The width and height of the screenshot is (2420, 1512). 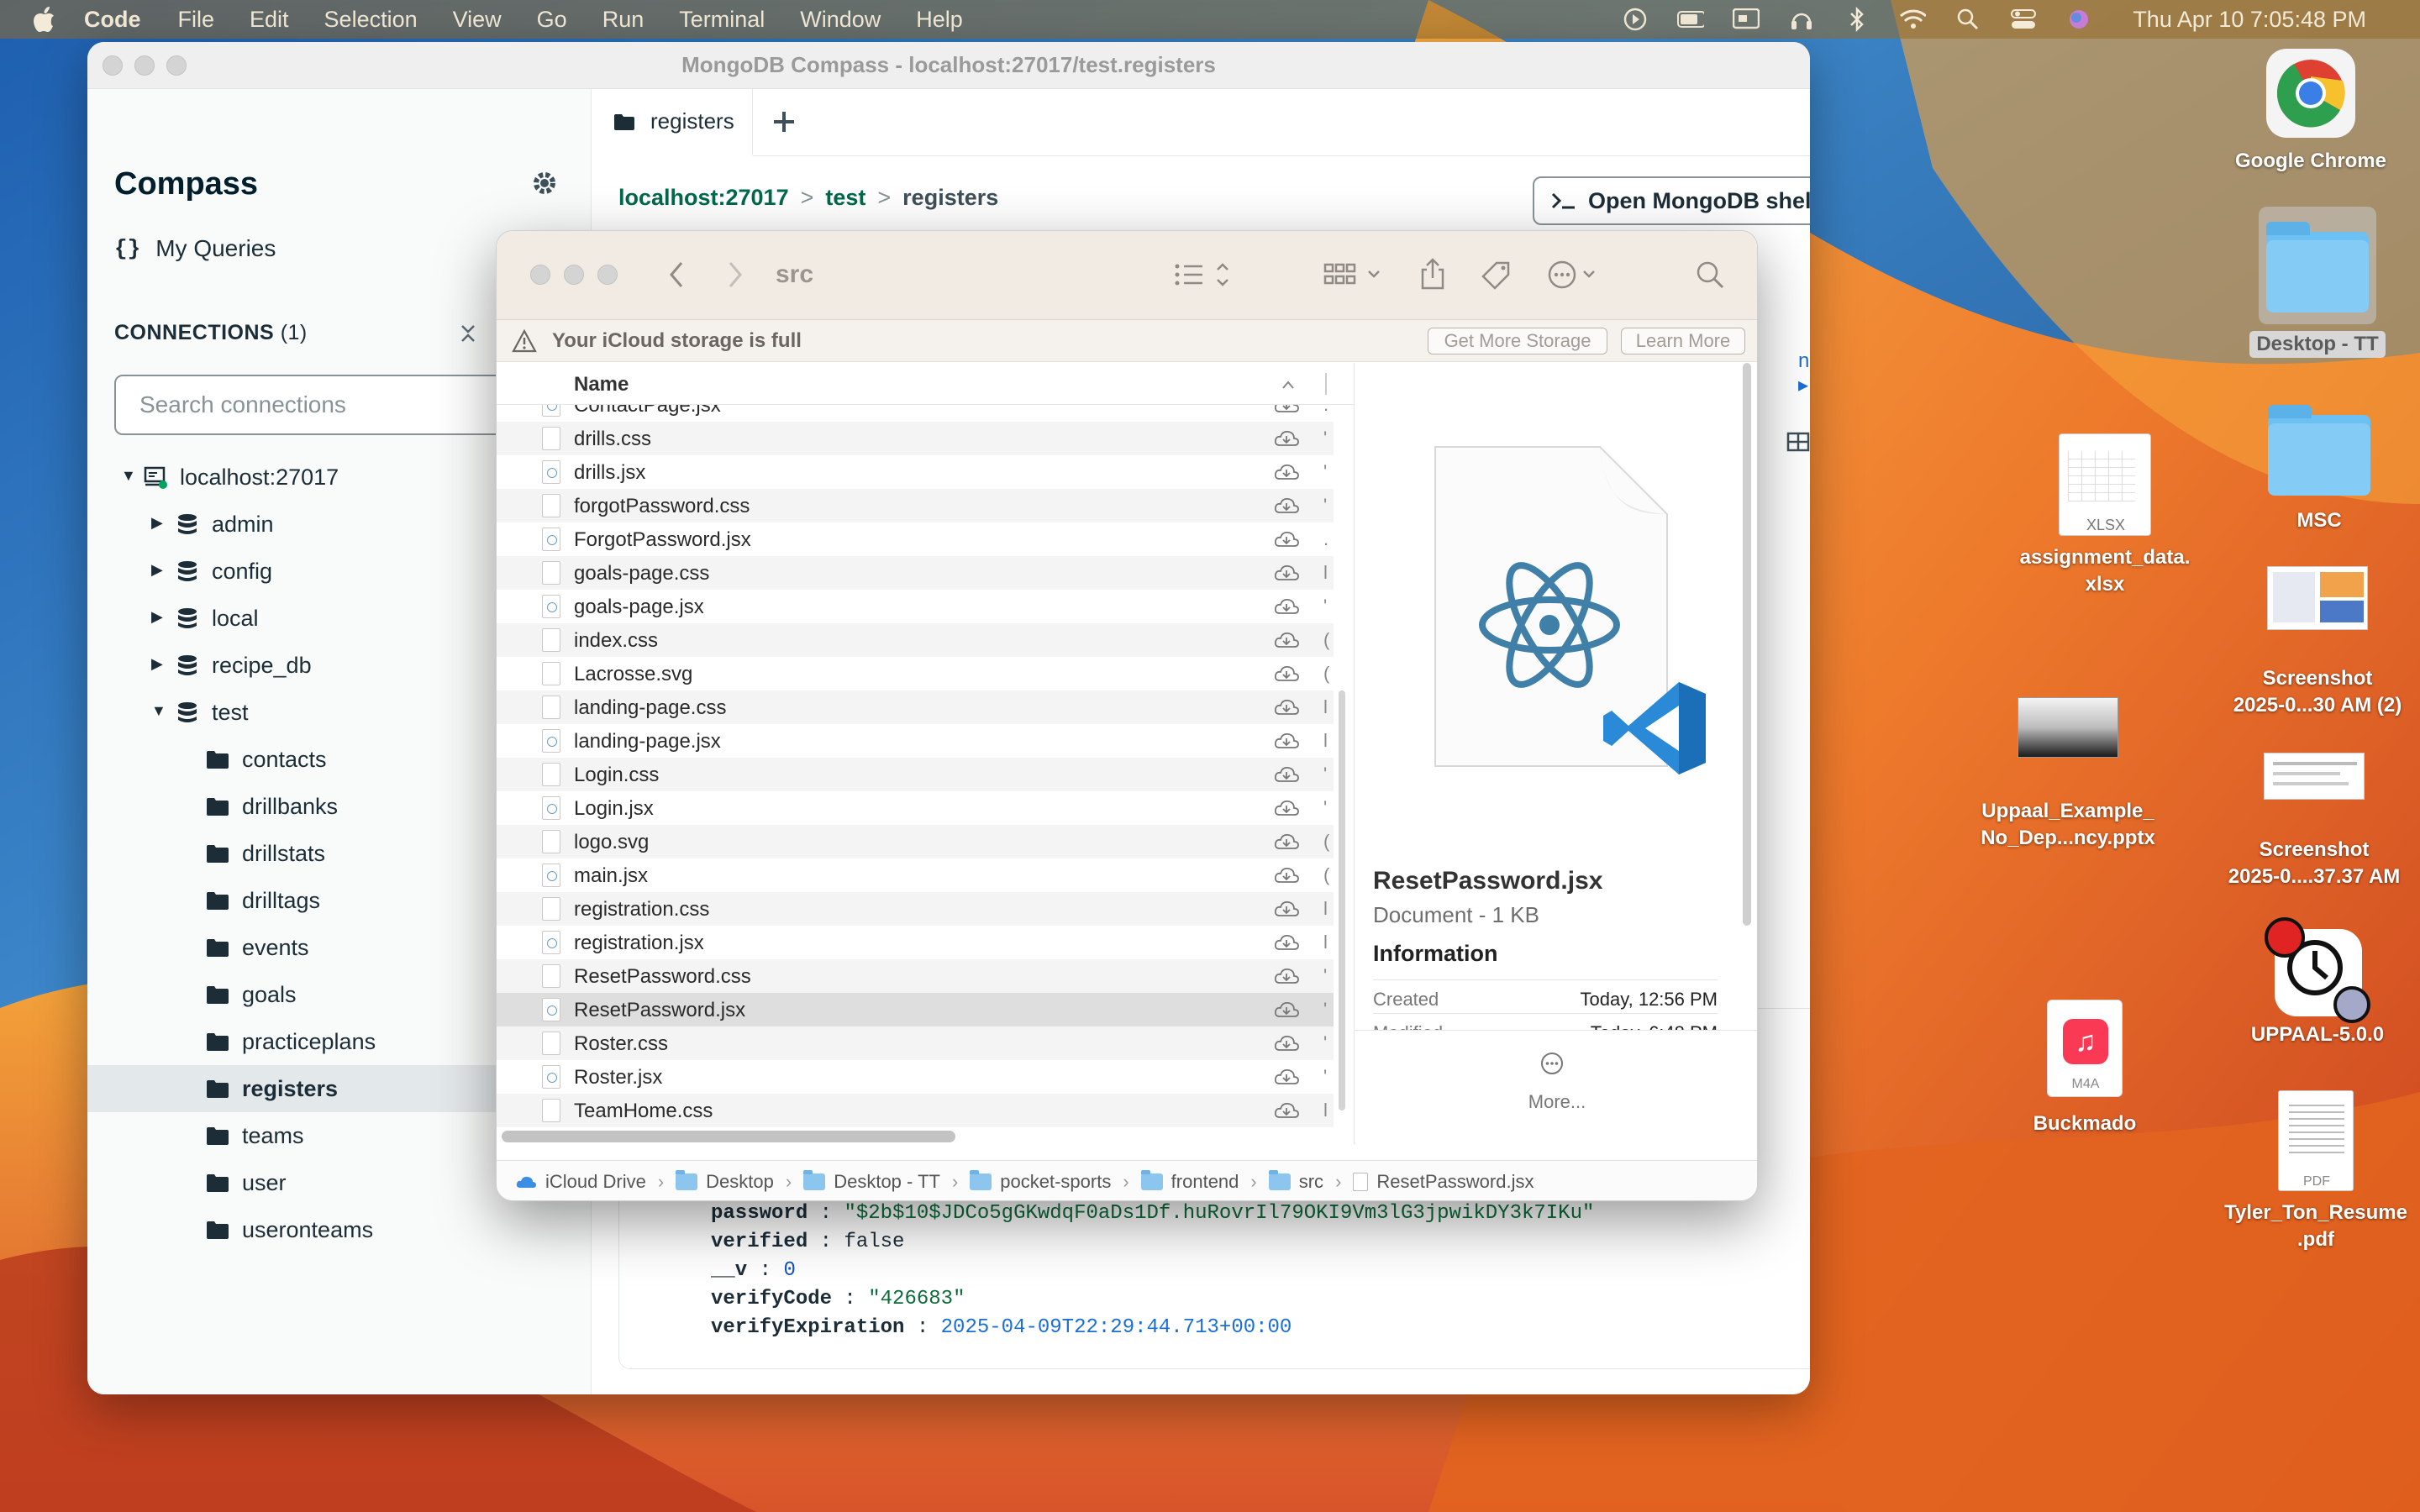 I want to click on menu-edit: Edit, so click(x=269, y=20).